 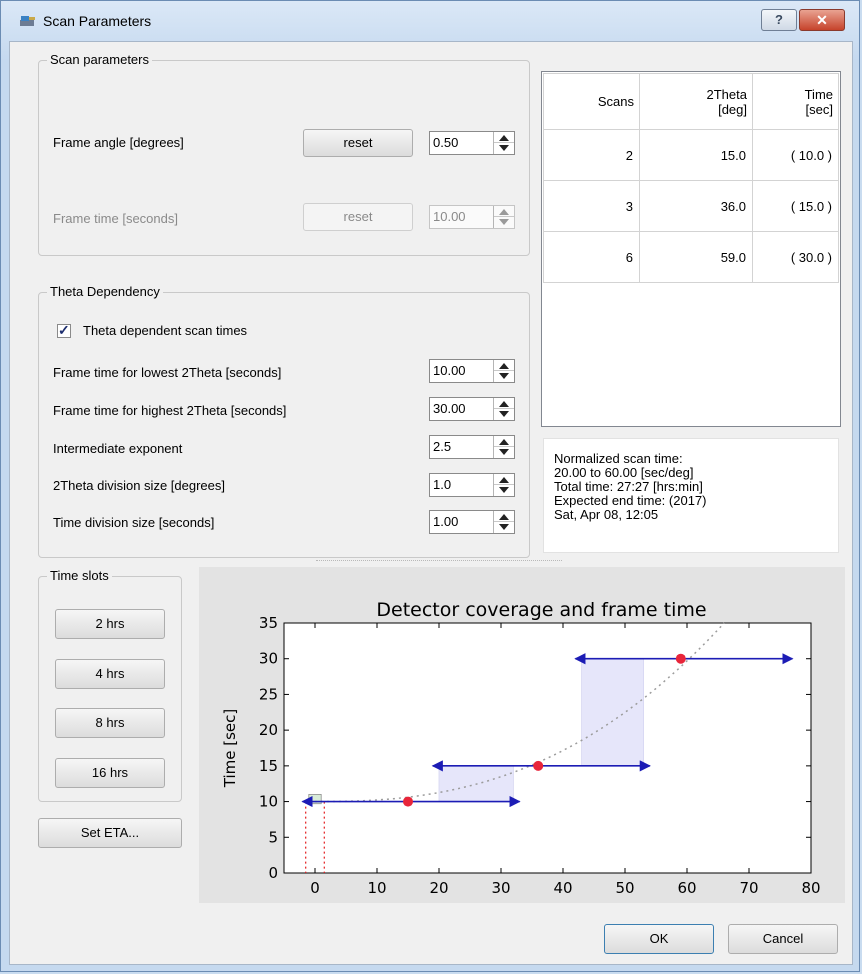 What do you see at coordinates (449, 370) in the screenshot?
I see `field-value: 10.00` at bounding box center [449, 370].